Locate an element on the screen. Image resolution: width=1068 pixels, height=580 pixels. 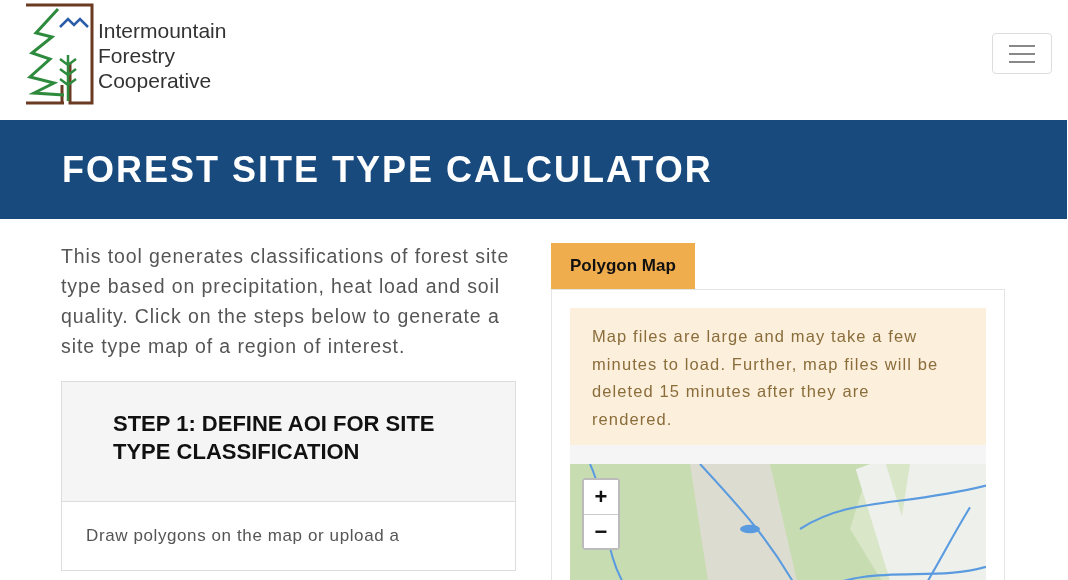
intro-paragraph: This tool generates classifications of forest site type based on precipitation, heat load and soil quality. Click on the steps below to generate a site type map of a region of interest. is located at coordinates (286, 301).